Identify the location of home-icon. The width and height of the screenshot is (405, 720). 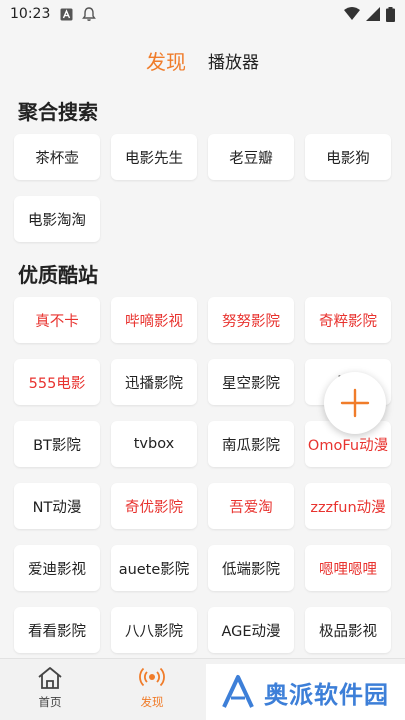
(50, 678).